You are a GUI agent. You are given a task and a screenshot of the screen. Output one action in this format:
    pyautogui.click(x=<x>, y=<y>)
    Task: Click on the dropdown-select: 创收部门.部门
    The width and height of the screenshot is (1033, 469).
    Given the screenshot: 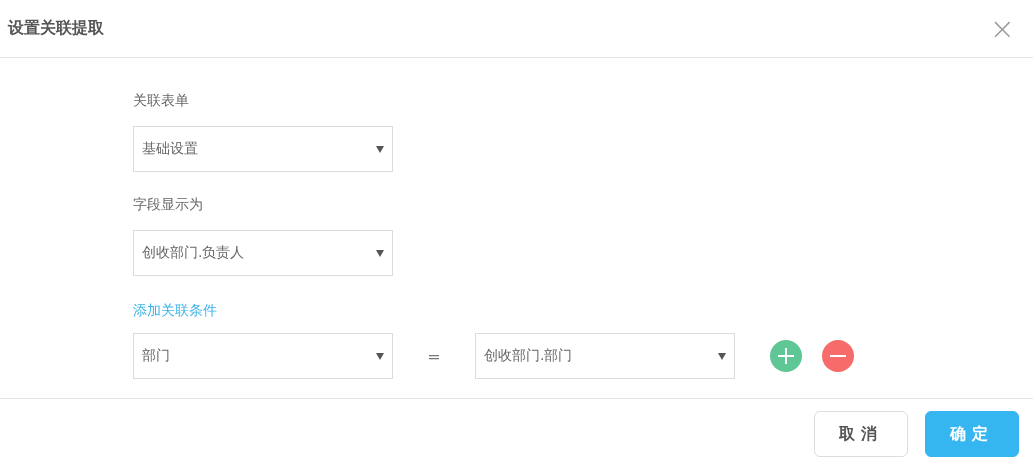 What is the action you would take?
    pyautogui.click(x=605, y=356)
    